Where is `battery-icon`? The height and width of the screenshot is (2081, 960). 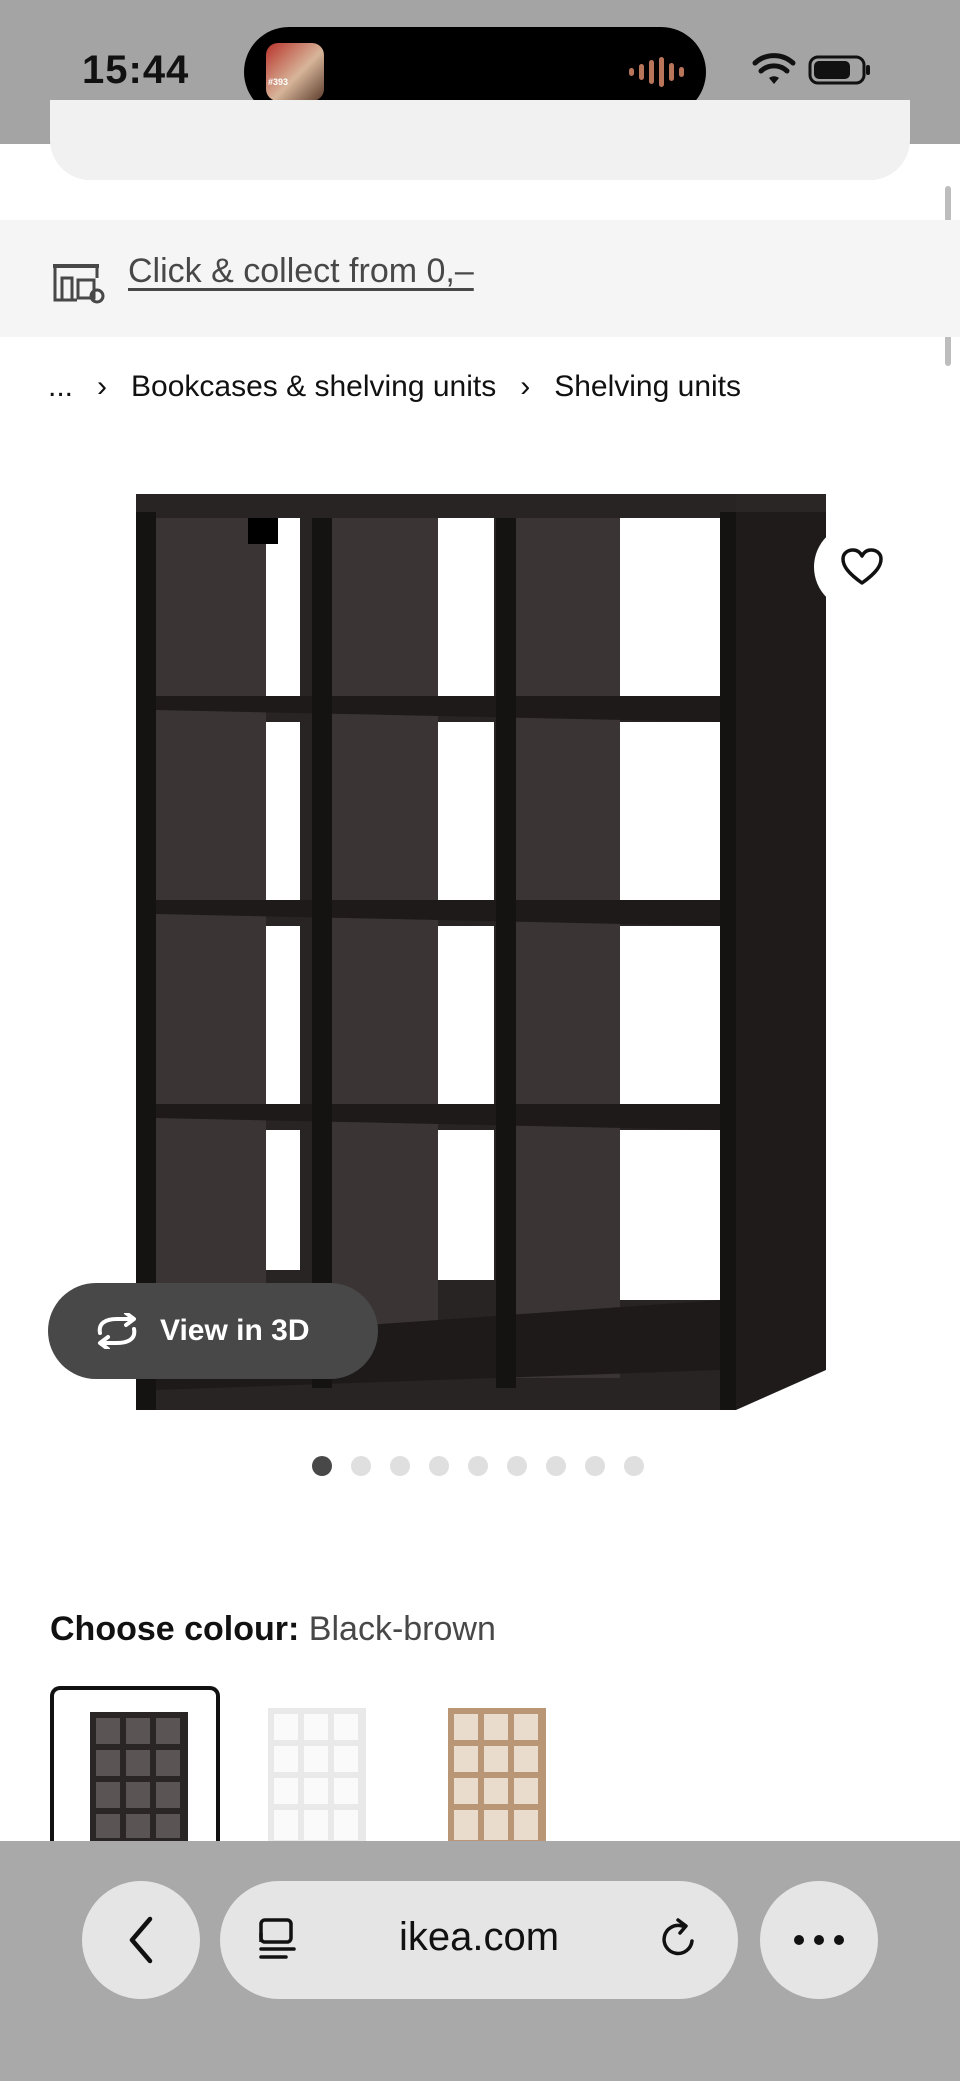
battery-icon is located at coordinates (839, 70).